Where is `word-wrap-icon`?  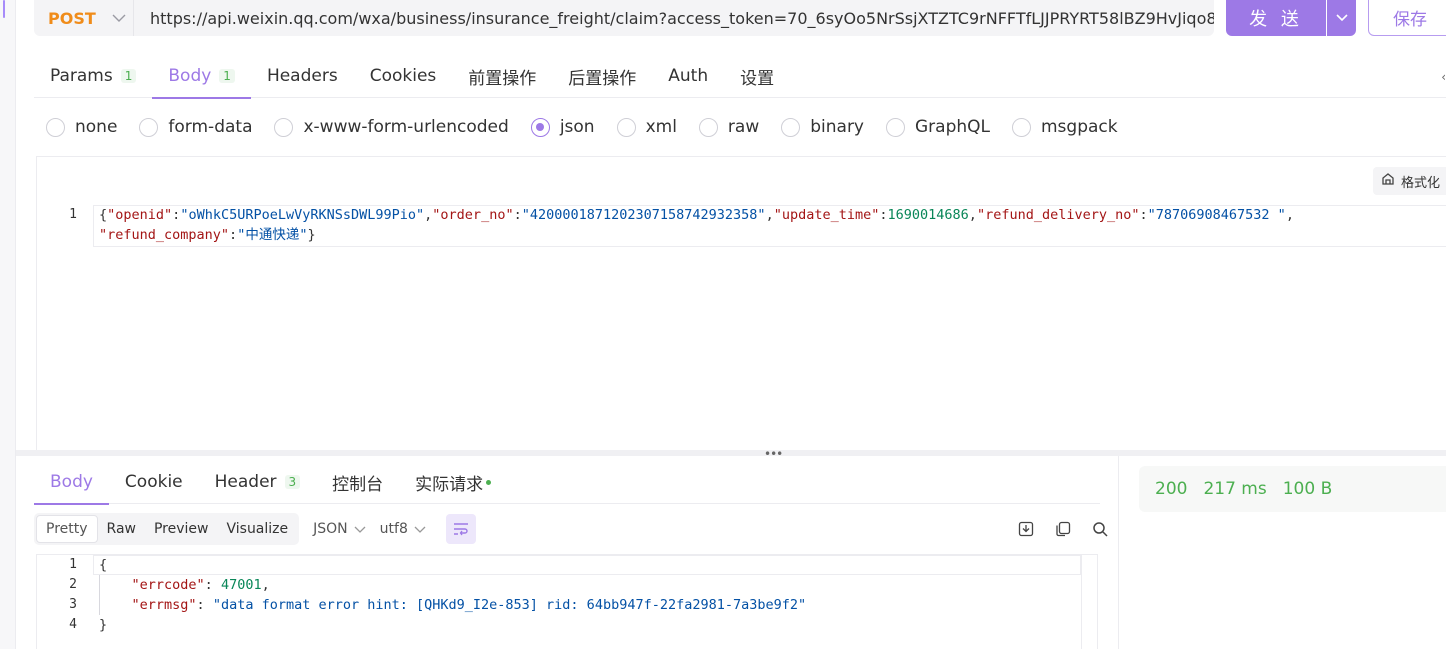 word-wrap-icon is located at coordinates (460, 529).